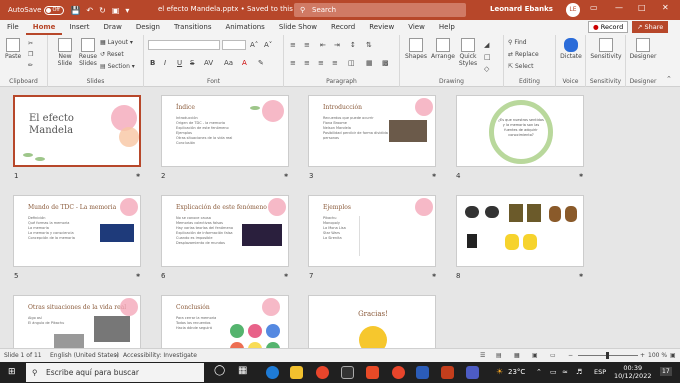 The image size is (680, 383). I want to click on smartart-icon: ▩, so click(385, 63).